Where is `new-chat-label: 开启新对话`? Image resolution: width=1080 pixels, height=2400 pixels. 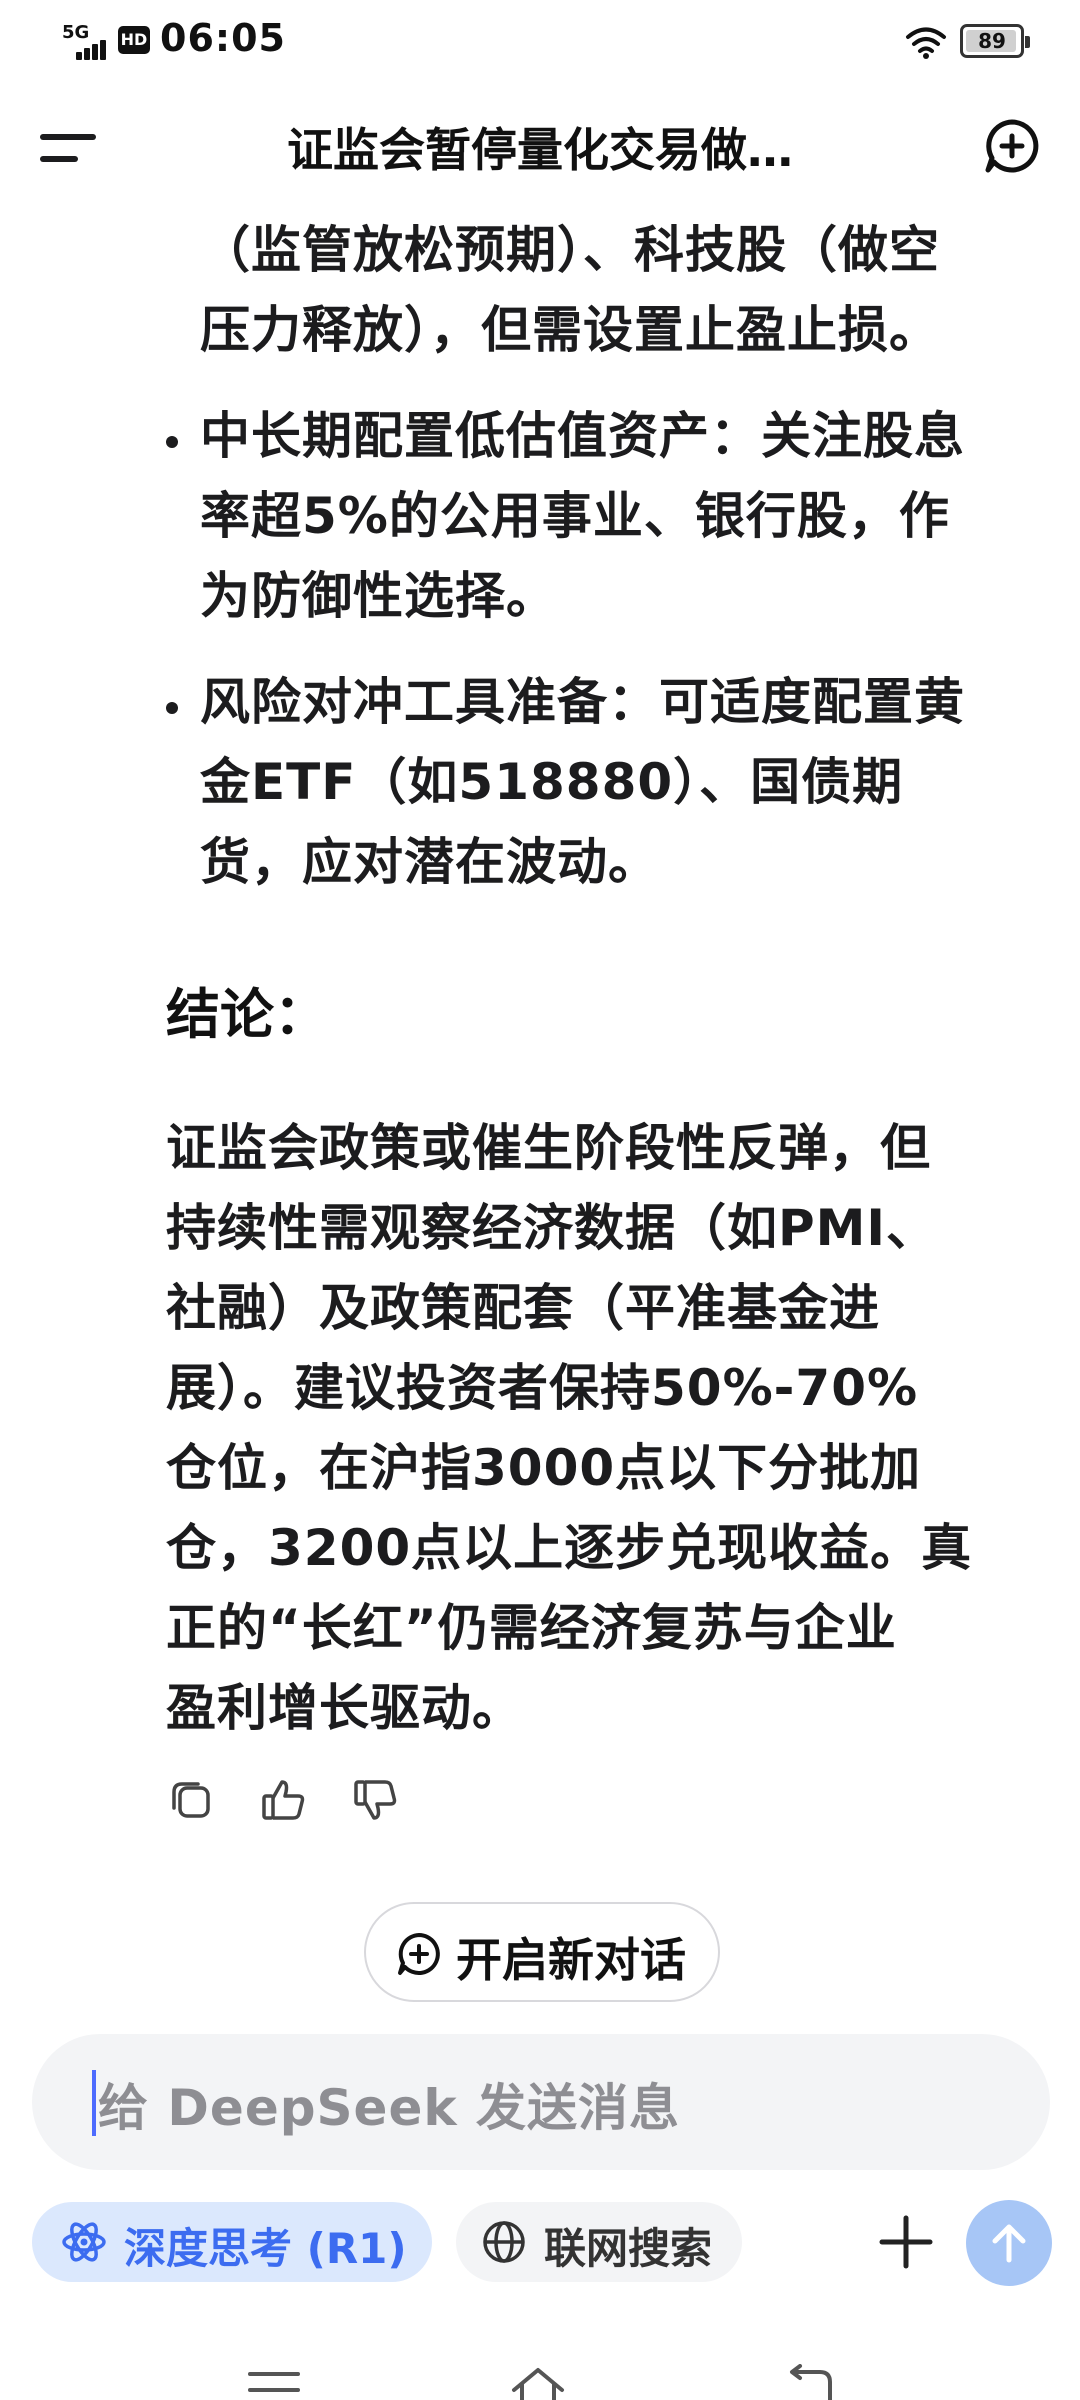 new-chat-label: 开启新对话 is located at coordinates (571, 1960).